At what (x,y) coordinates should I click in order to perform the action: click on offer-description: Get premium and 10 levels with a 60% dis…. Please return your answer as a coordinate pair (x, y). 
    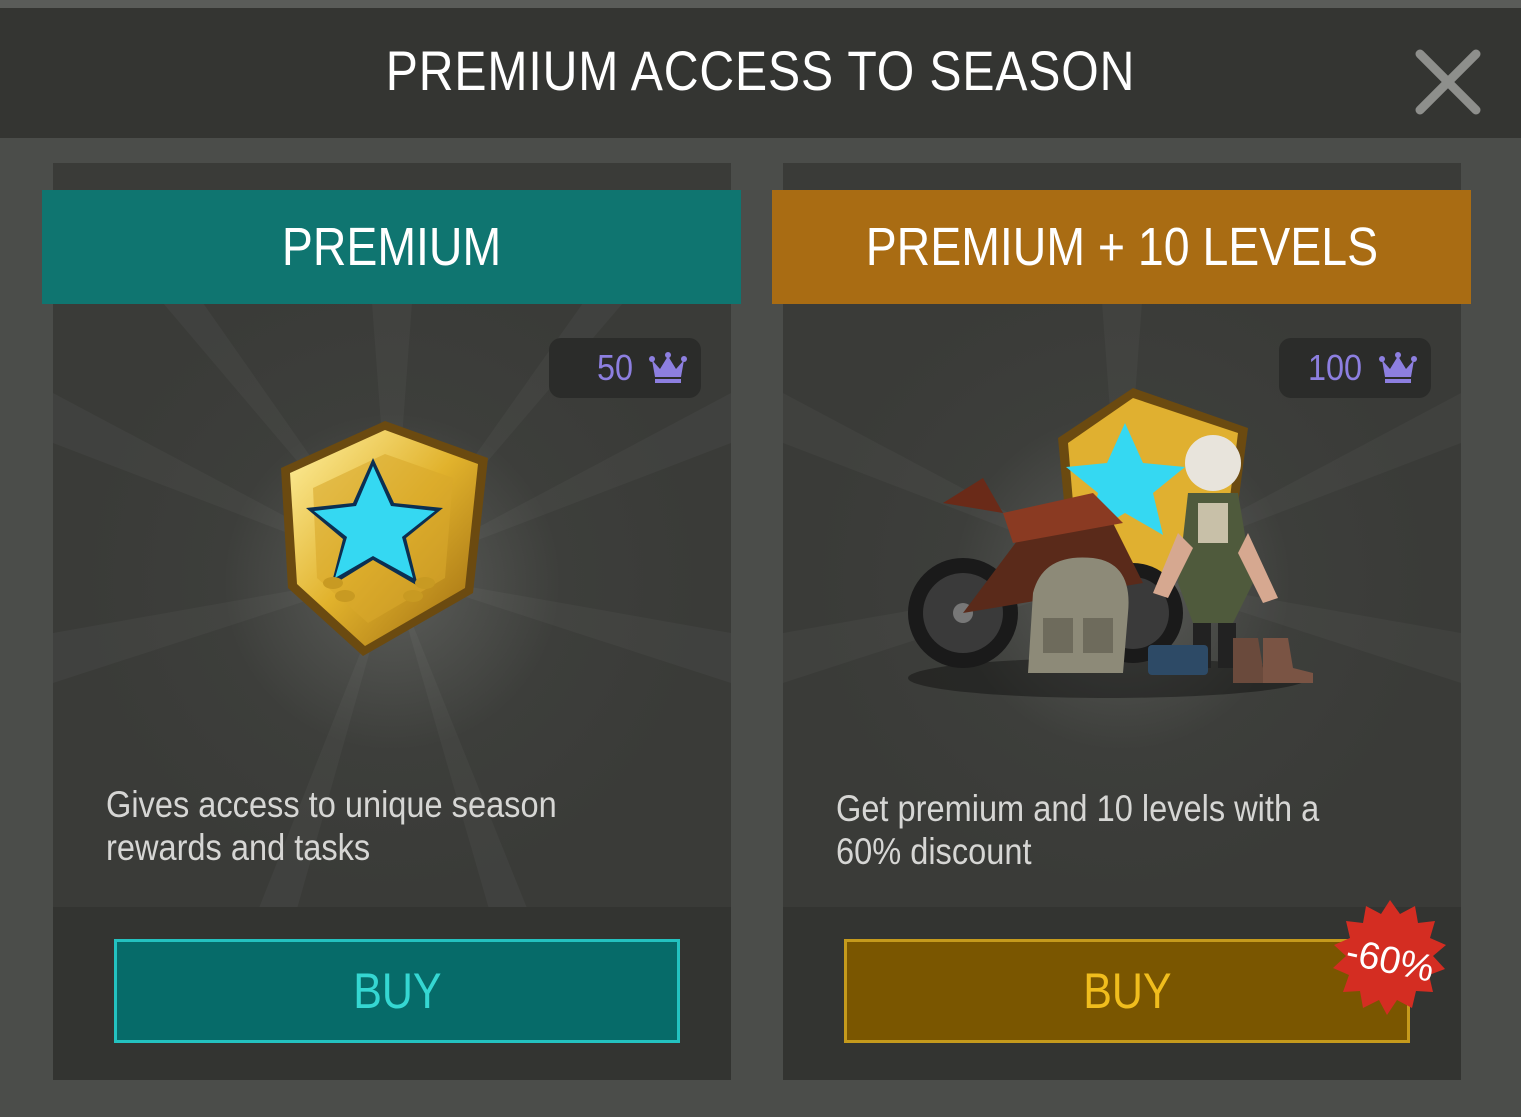
    Looking at the image, I should click on (1126, 830).